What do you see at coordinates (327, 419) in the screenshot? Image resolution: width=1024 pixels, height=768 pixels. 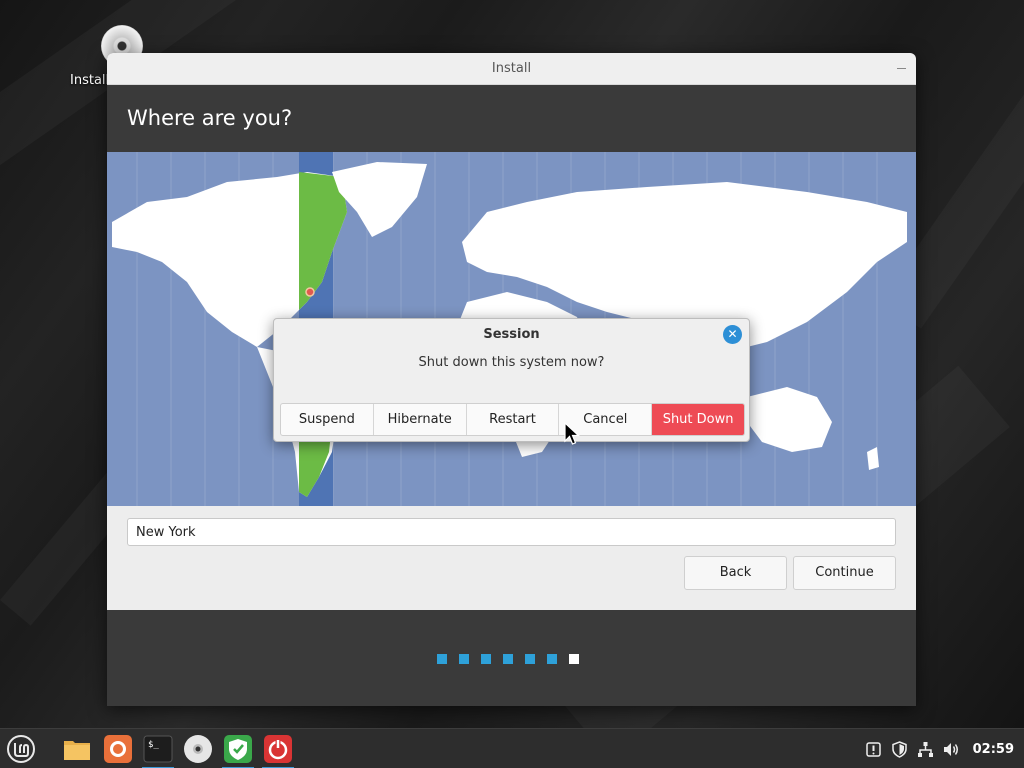 I see `suspend-button: Suspend` at bounding box center [327, 419].